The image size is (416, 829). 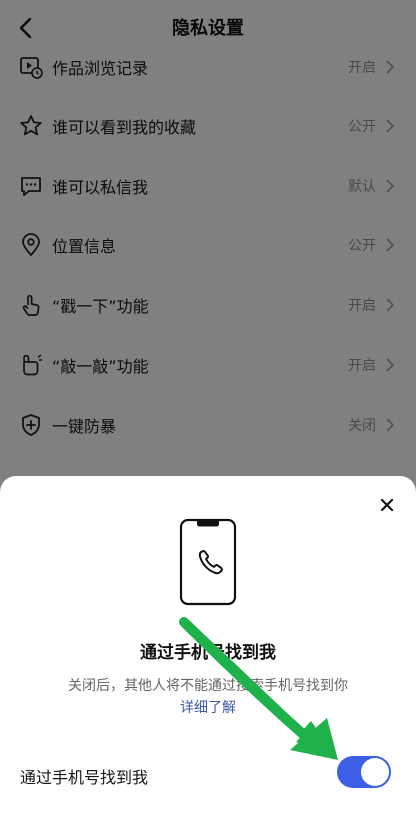 What do you see at coordinates (375, 772) in the screenshot?
I see `toggle-knob` at bounding box center [375, 772].